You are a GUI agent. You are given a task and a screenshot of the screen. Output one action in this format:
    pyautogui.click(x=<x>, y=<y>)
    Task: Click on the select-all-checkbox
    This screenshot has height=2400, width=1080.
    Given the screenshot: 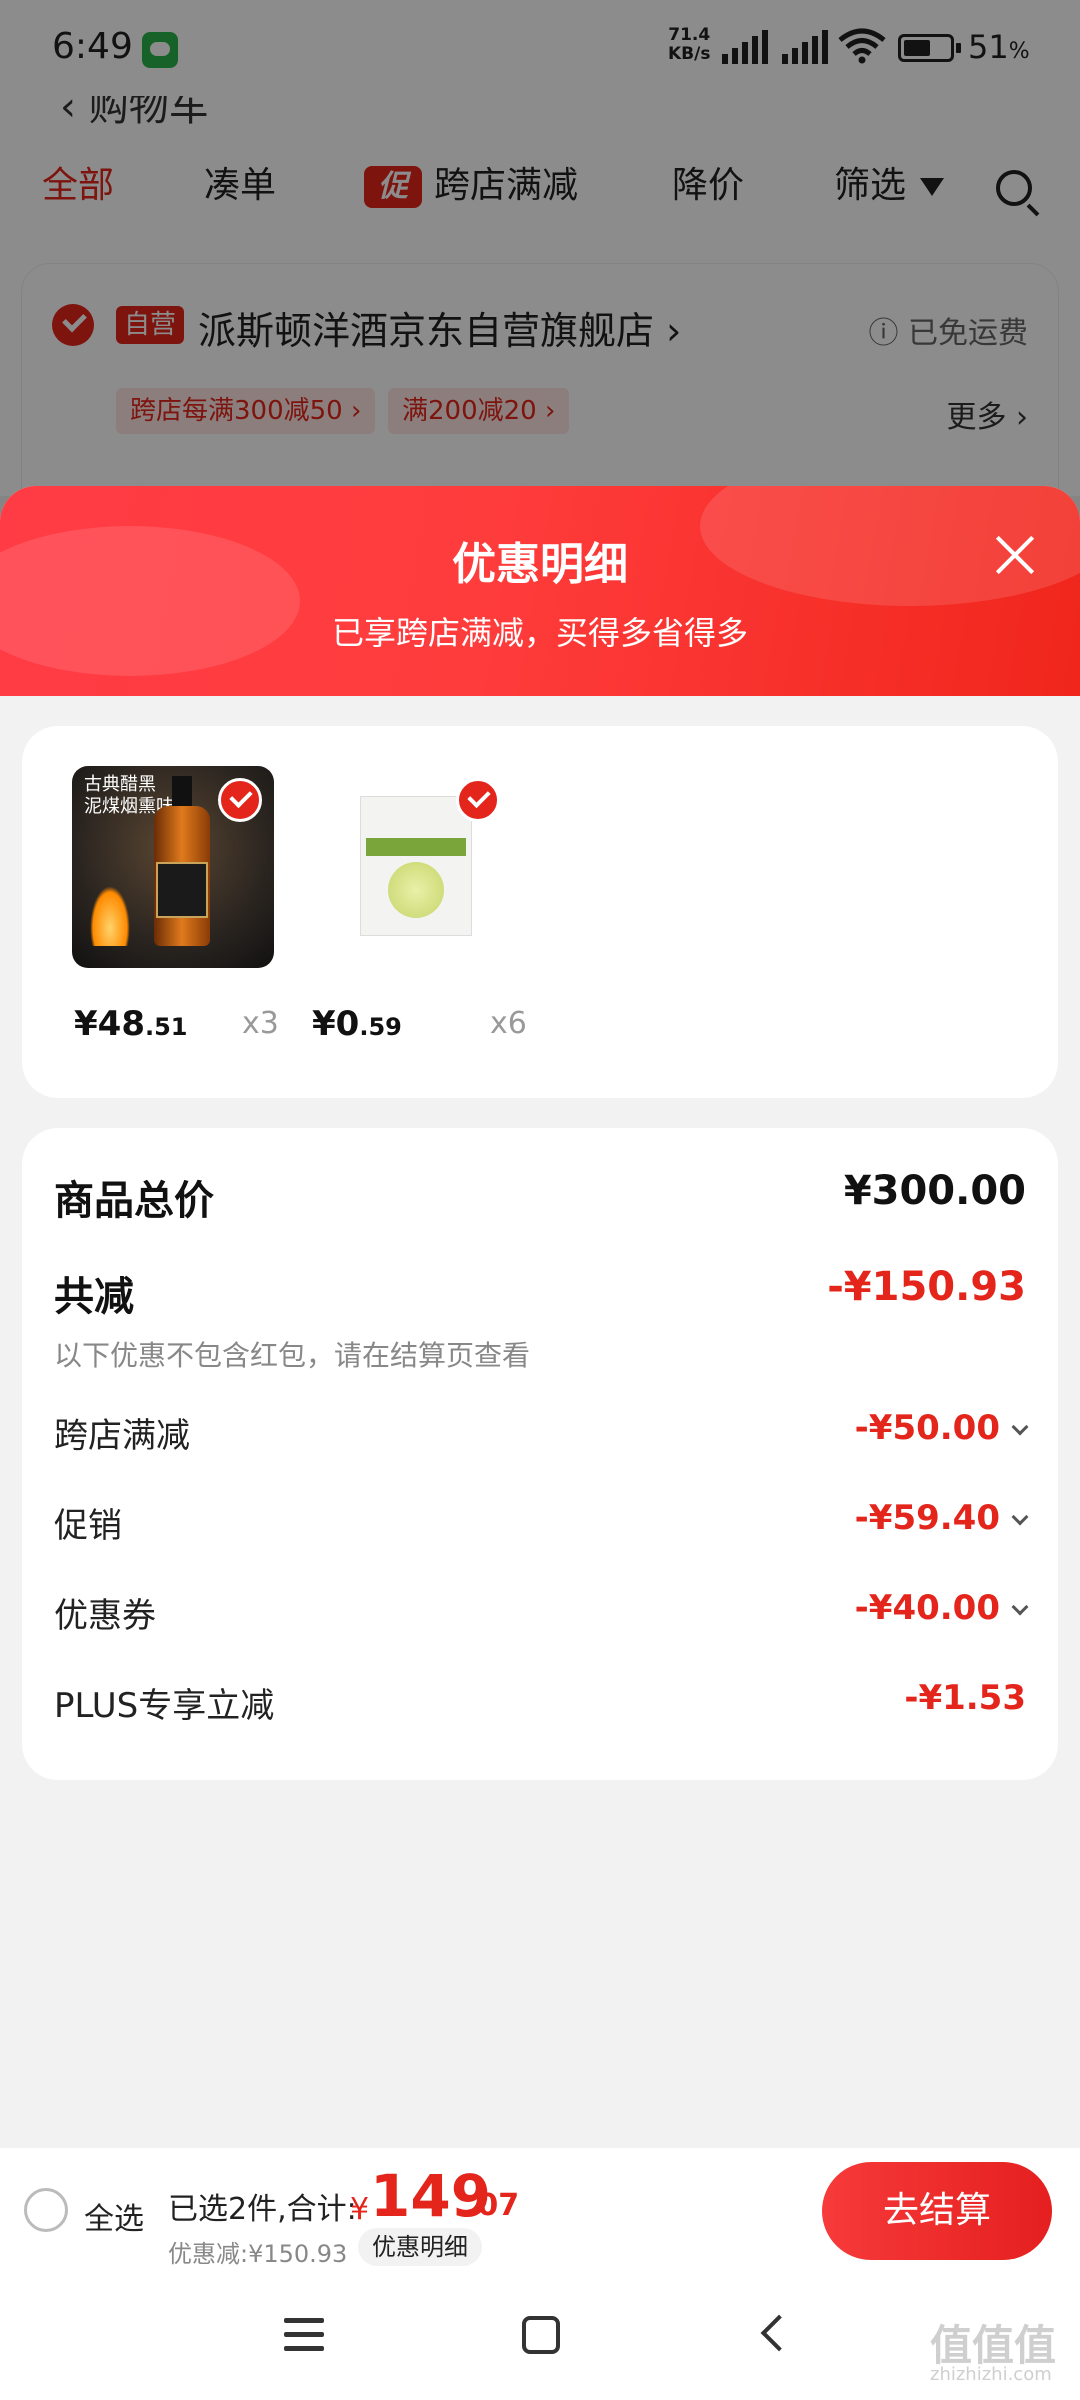 What is the action you would take?
    pyautogui.click(x=46, y=2210)
    